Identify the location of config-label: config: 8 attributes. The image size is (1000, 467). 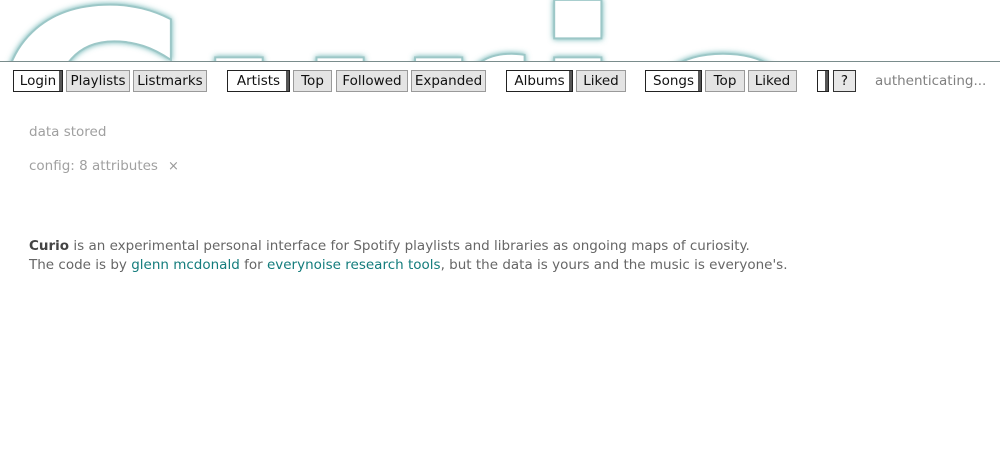
(93, 166).